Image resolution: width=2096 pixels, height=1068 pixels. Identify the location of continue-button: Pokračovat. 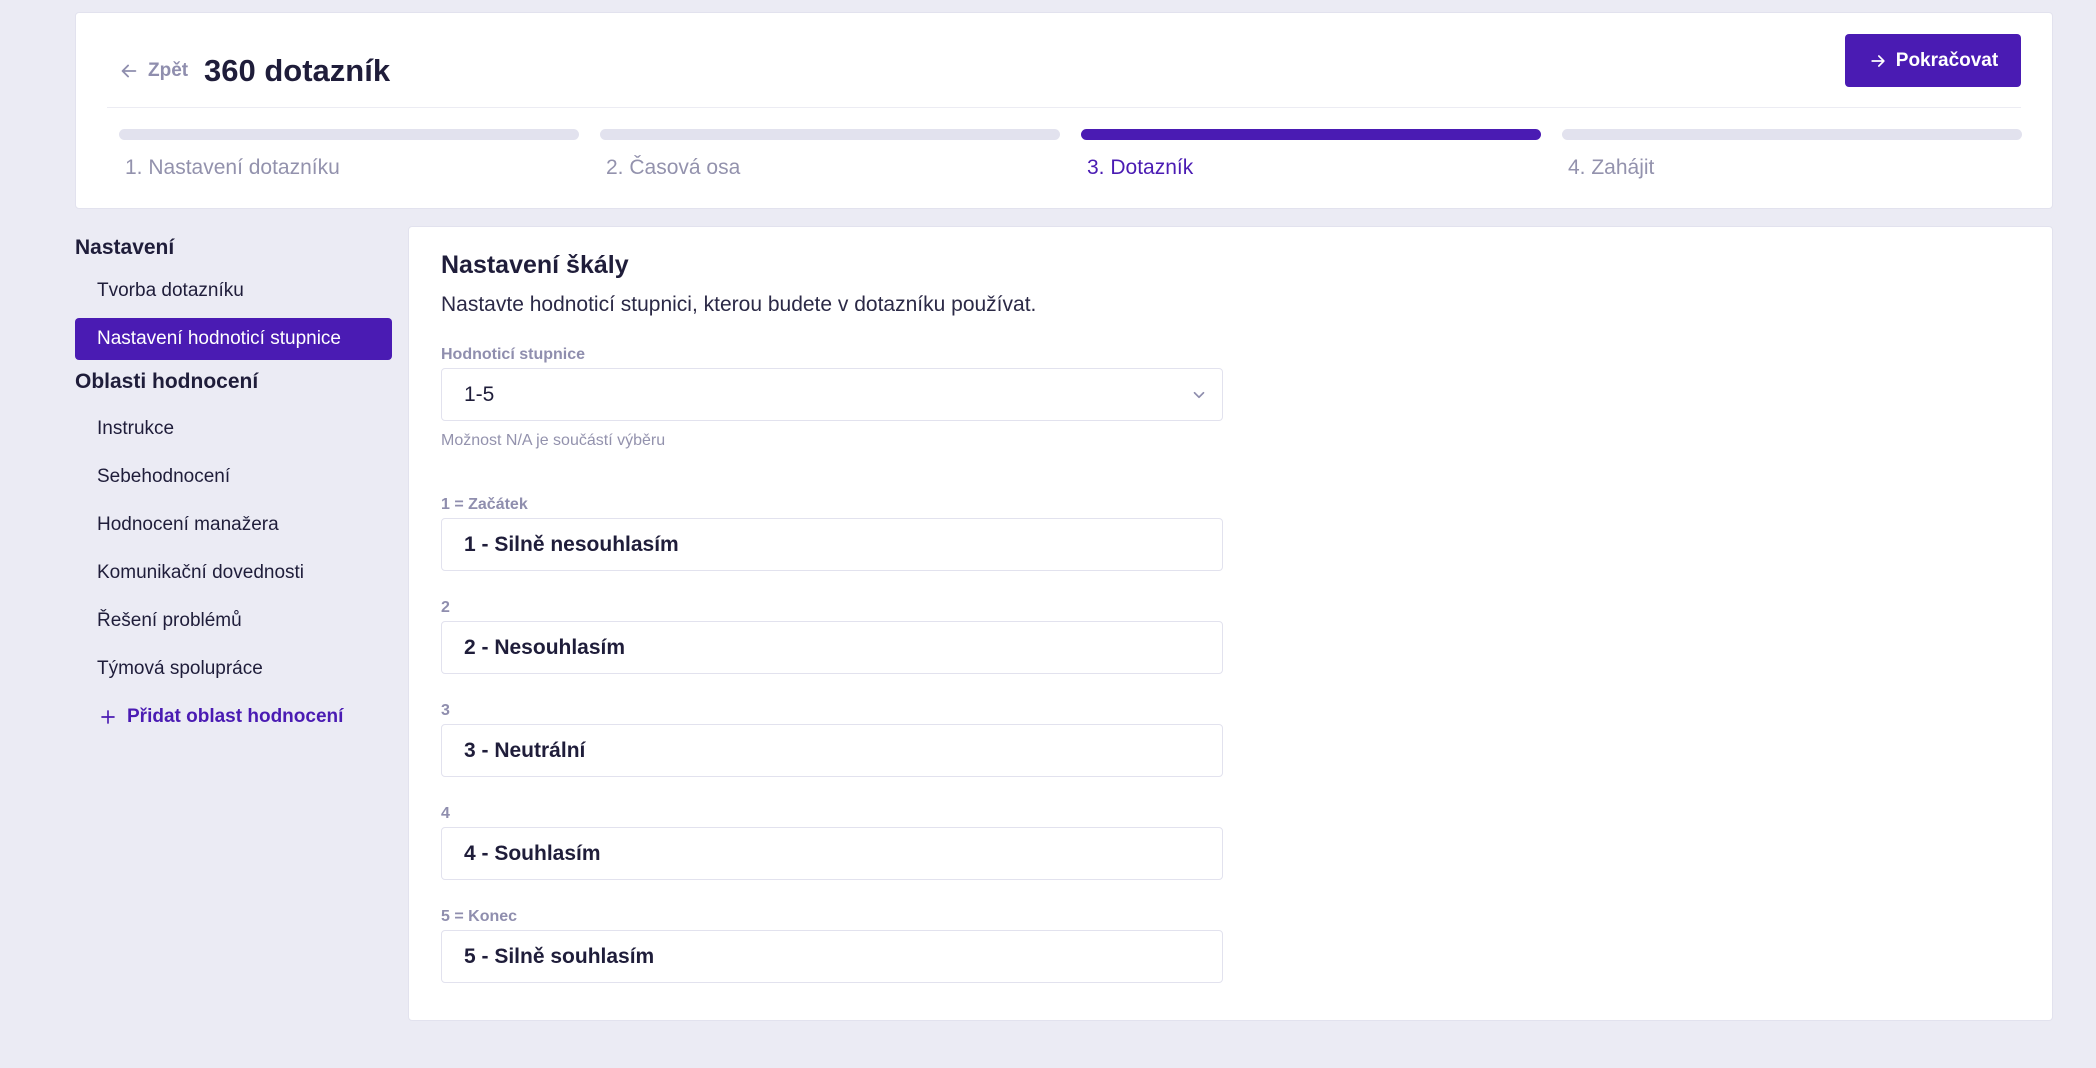
(1933, 60).